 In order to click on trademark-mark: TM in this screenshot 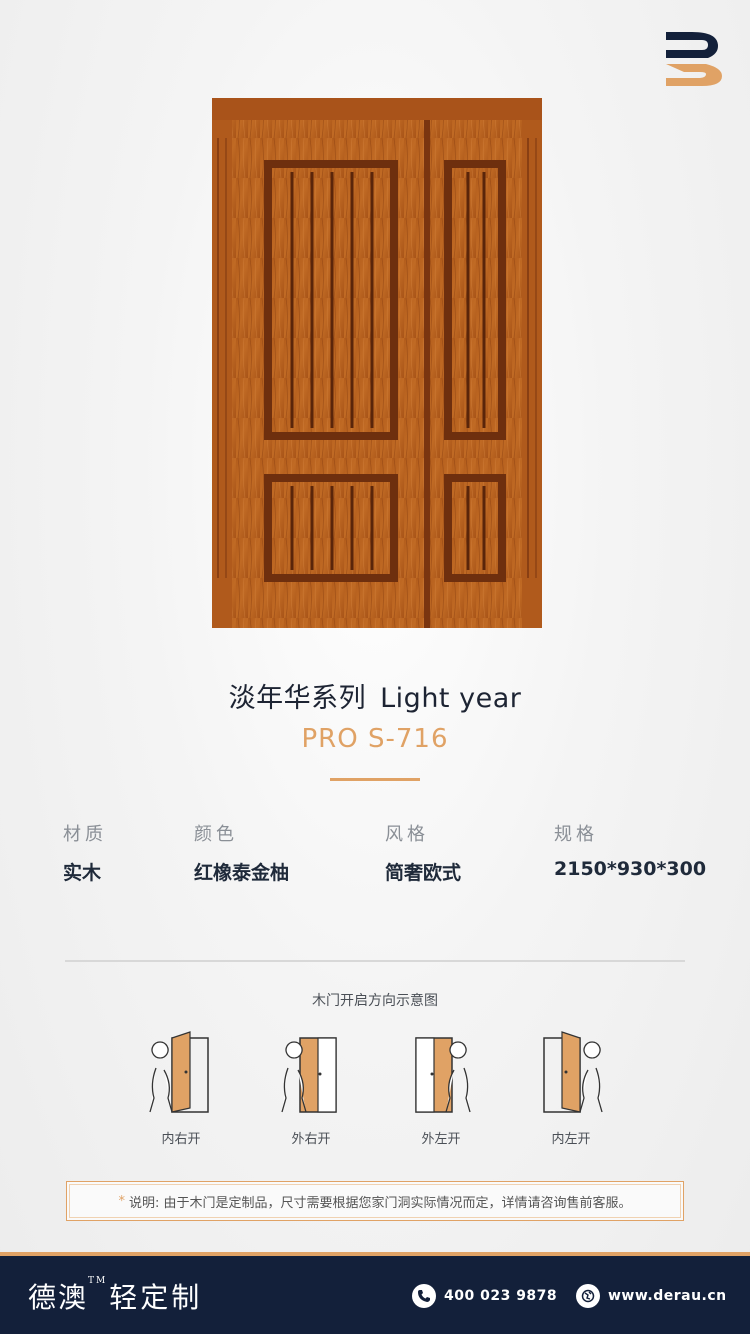, I will do `click(98, 1281)`.